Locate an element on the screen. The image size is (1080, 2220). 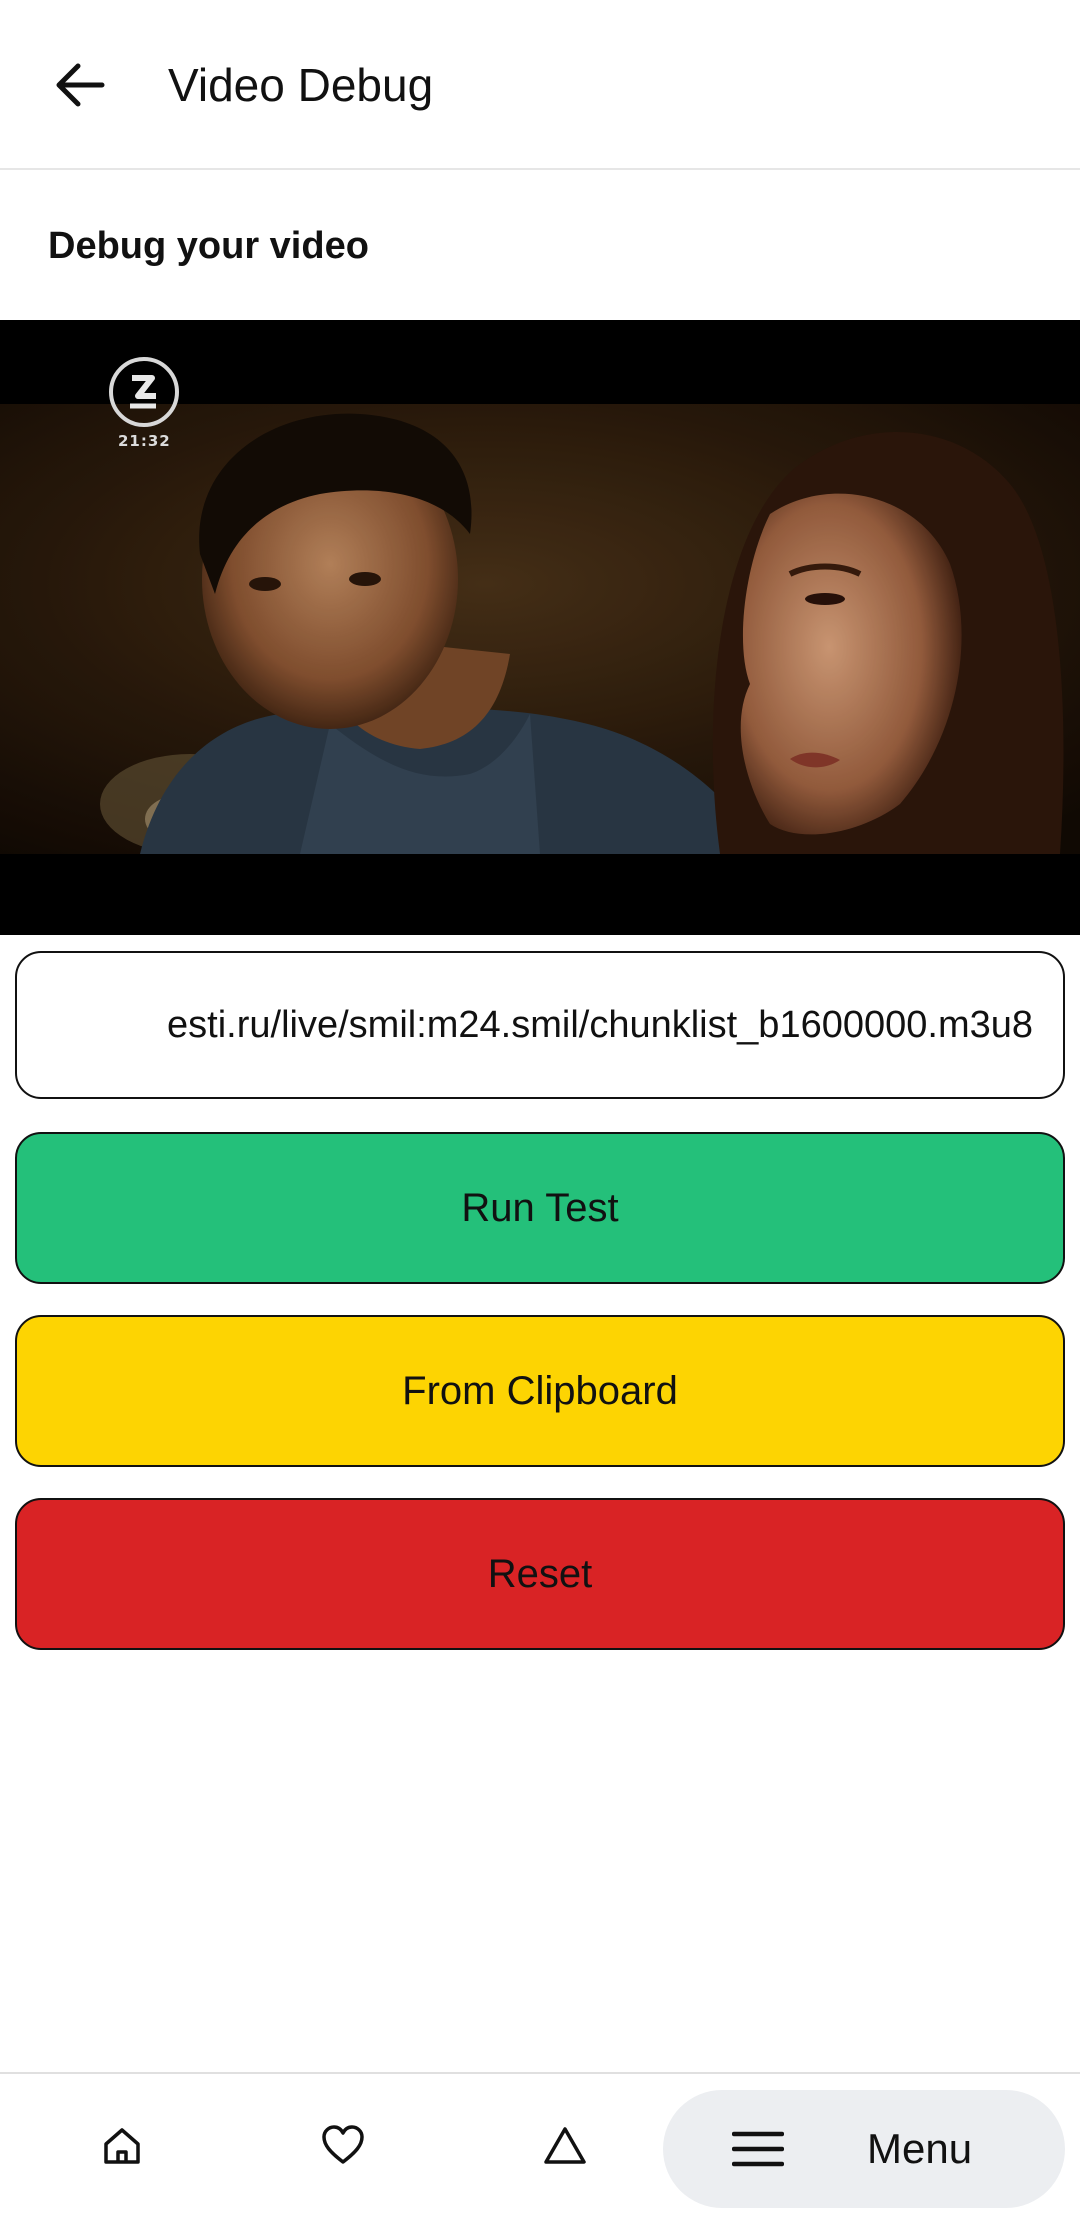
bottom-navigation: Menu is located at coordinates (540, 2146).